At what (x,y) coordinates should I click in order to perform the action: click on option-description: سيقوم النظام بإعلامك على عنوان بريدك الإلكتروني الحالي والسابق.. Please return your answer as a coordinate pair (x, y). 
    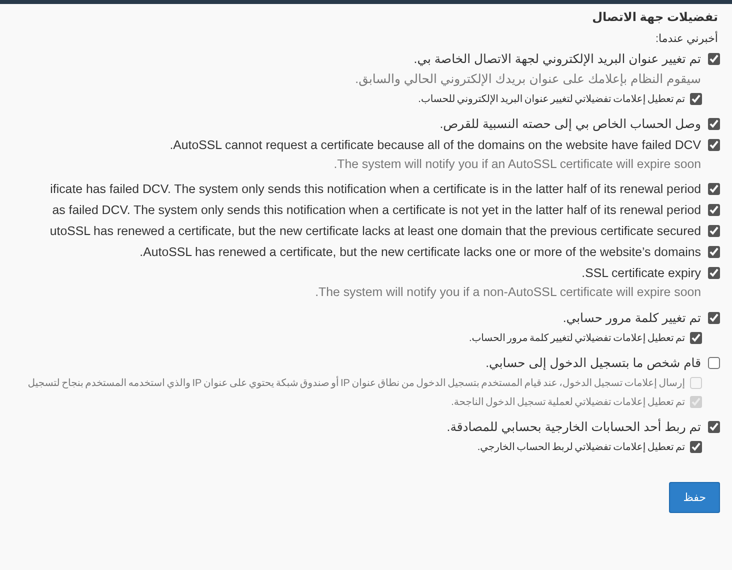
    Looking at the image, I should click on (528, 78).